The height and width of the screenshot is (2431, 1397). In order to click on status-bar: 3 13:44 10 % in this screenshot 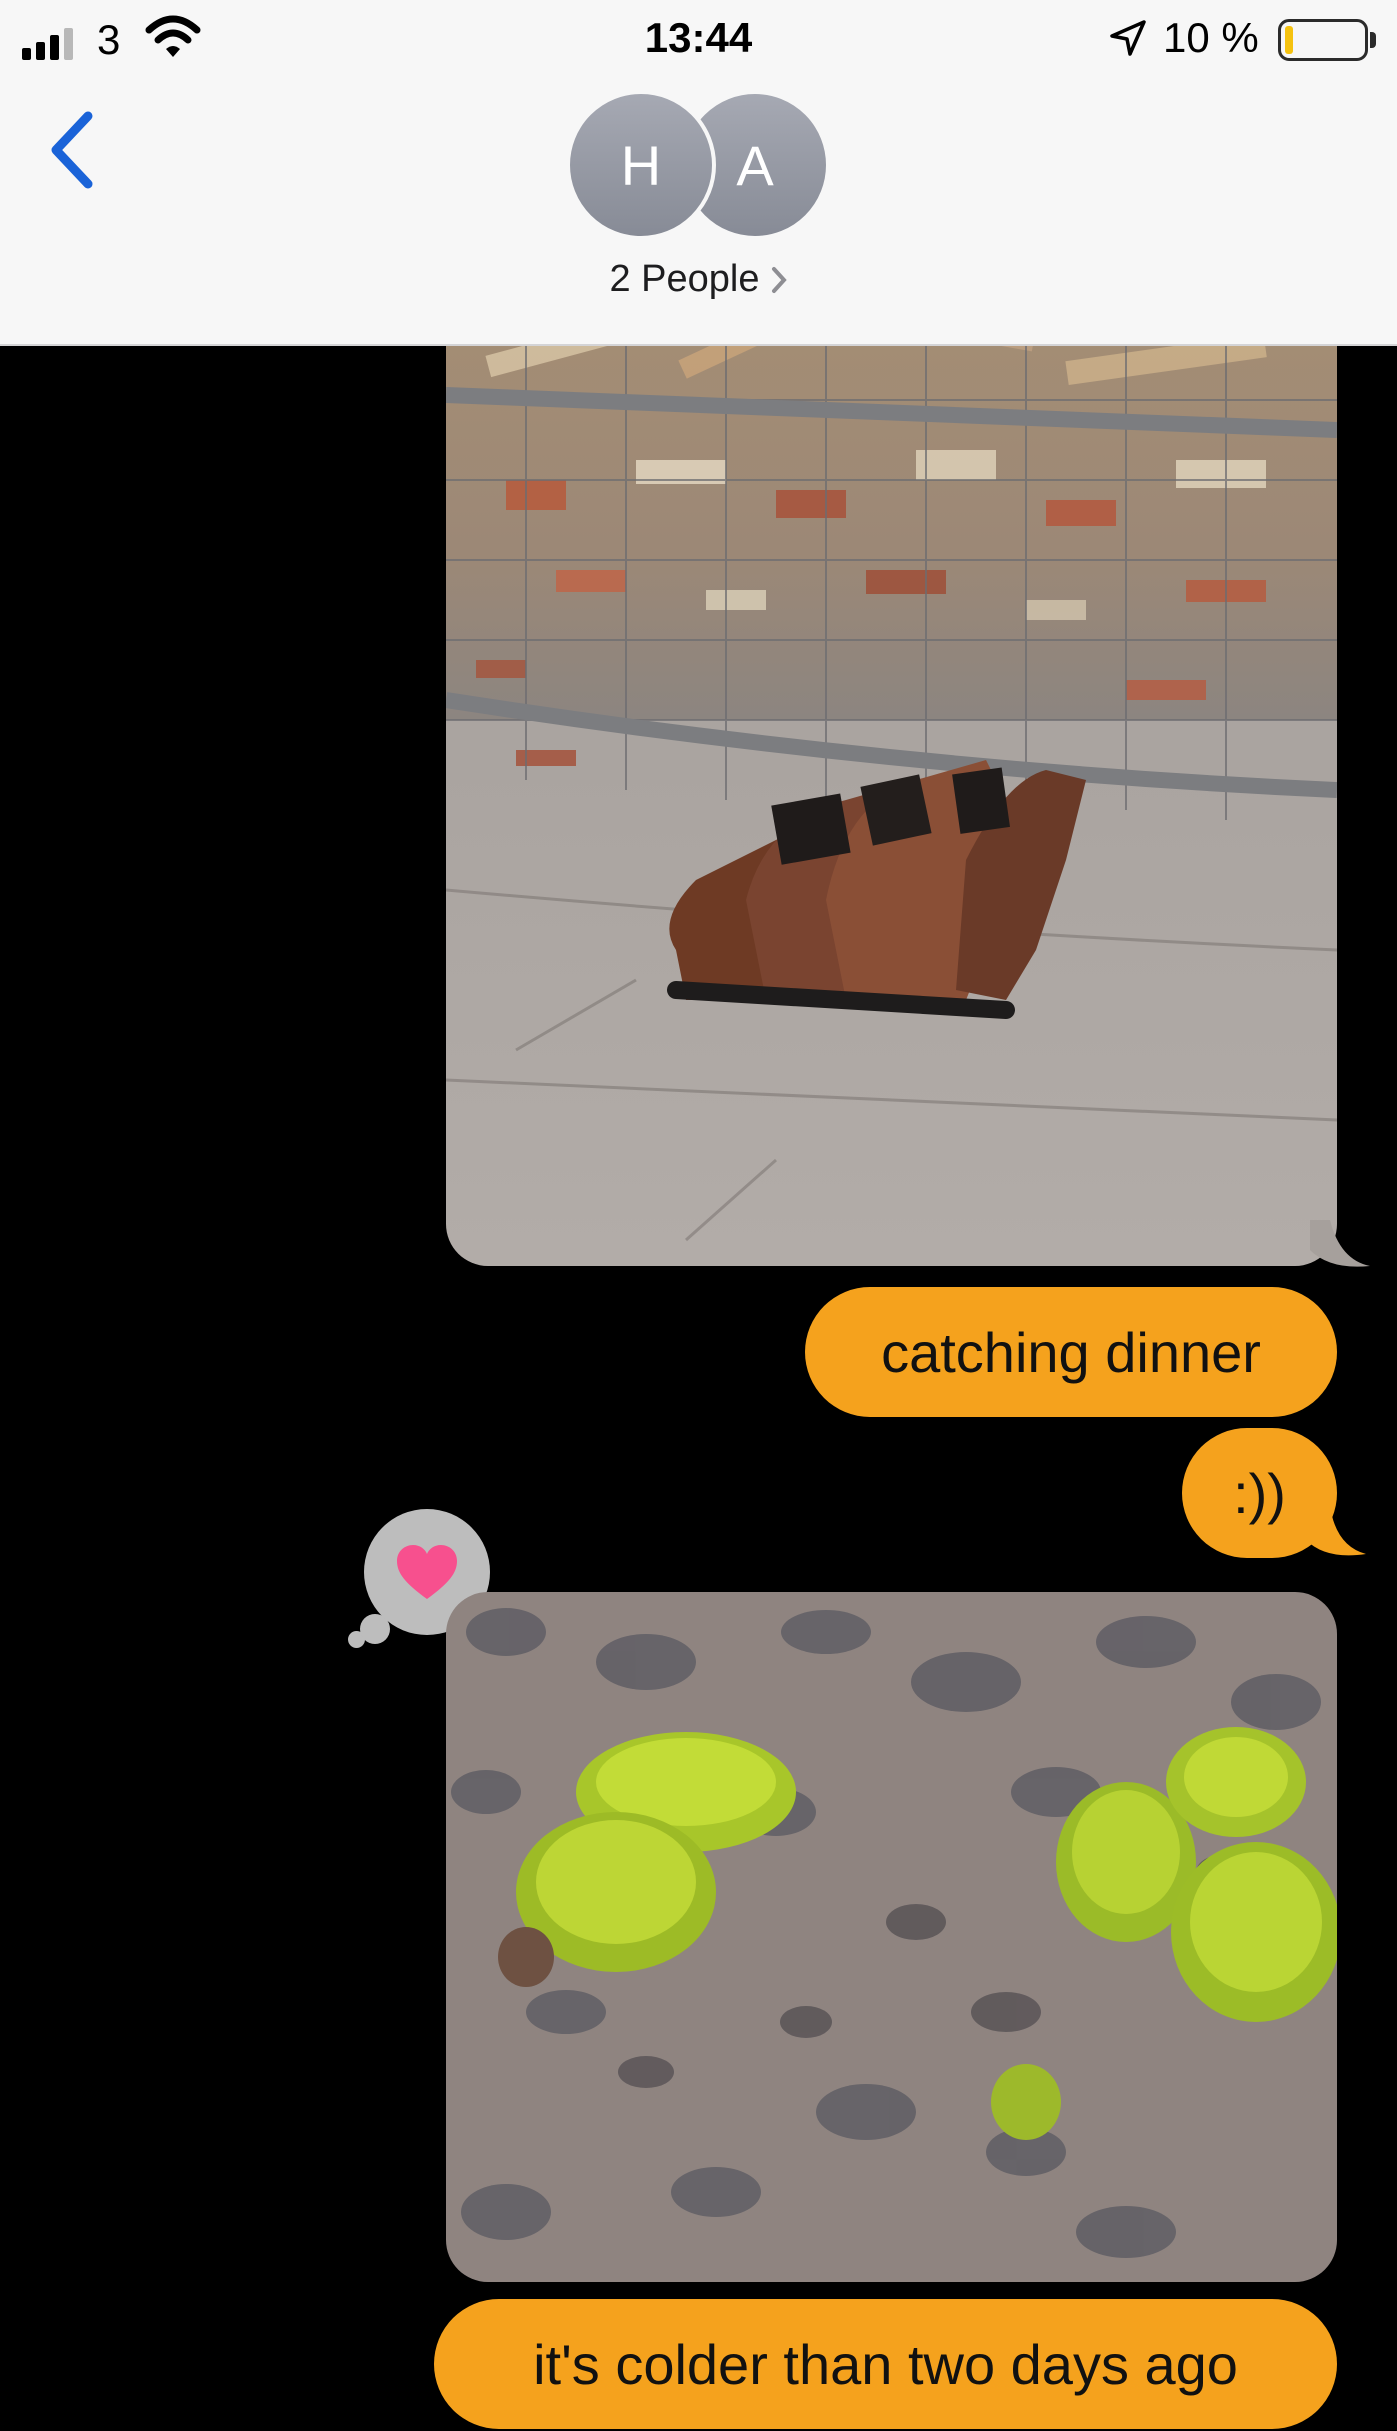, I will do `click(698, 38)`.